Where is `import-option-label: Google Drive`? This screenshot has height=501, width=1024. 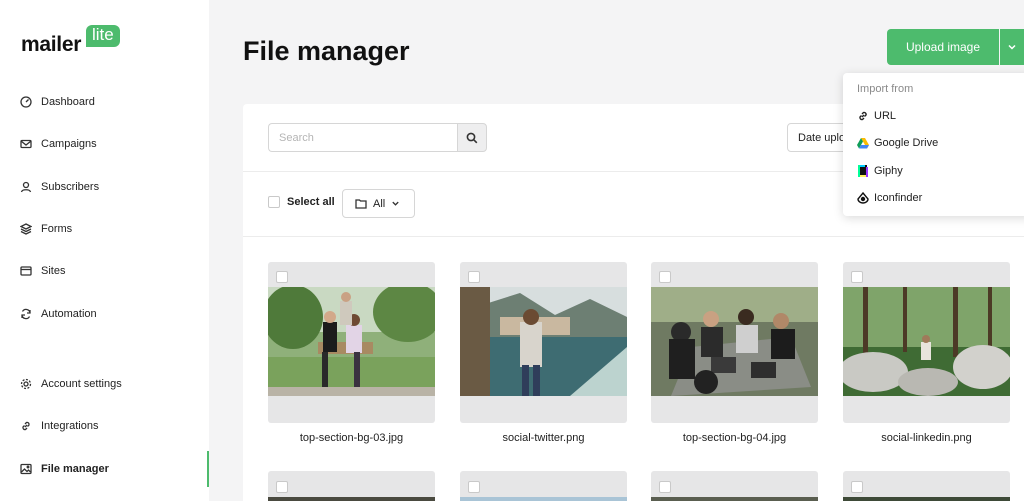
import-option-label: Google Drive is located at coordinates (906, 143).